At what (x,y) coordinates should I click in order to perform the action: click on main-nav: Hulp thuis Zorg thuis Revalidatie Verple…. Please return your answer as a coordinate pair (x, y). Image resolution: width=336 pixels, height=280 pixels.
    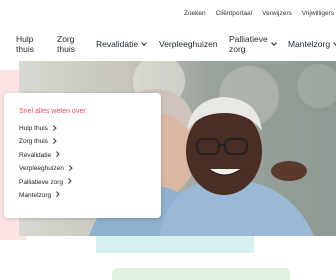
    Looking at the image, I should click on (168, 45).